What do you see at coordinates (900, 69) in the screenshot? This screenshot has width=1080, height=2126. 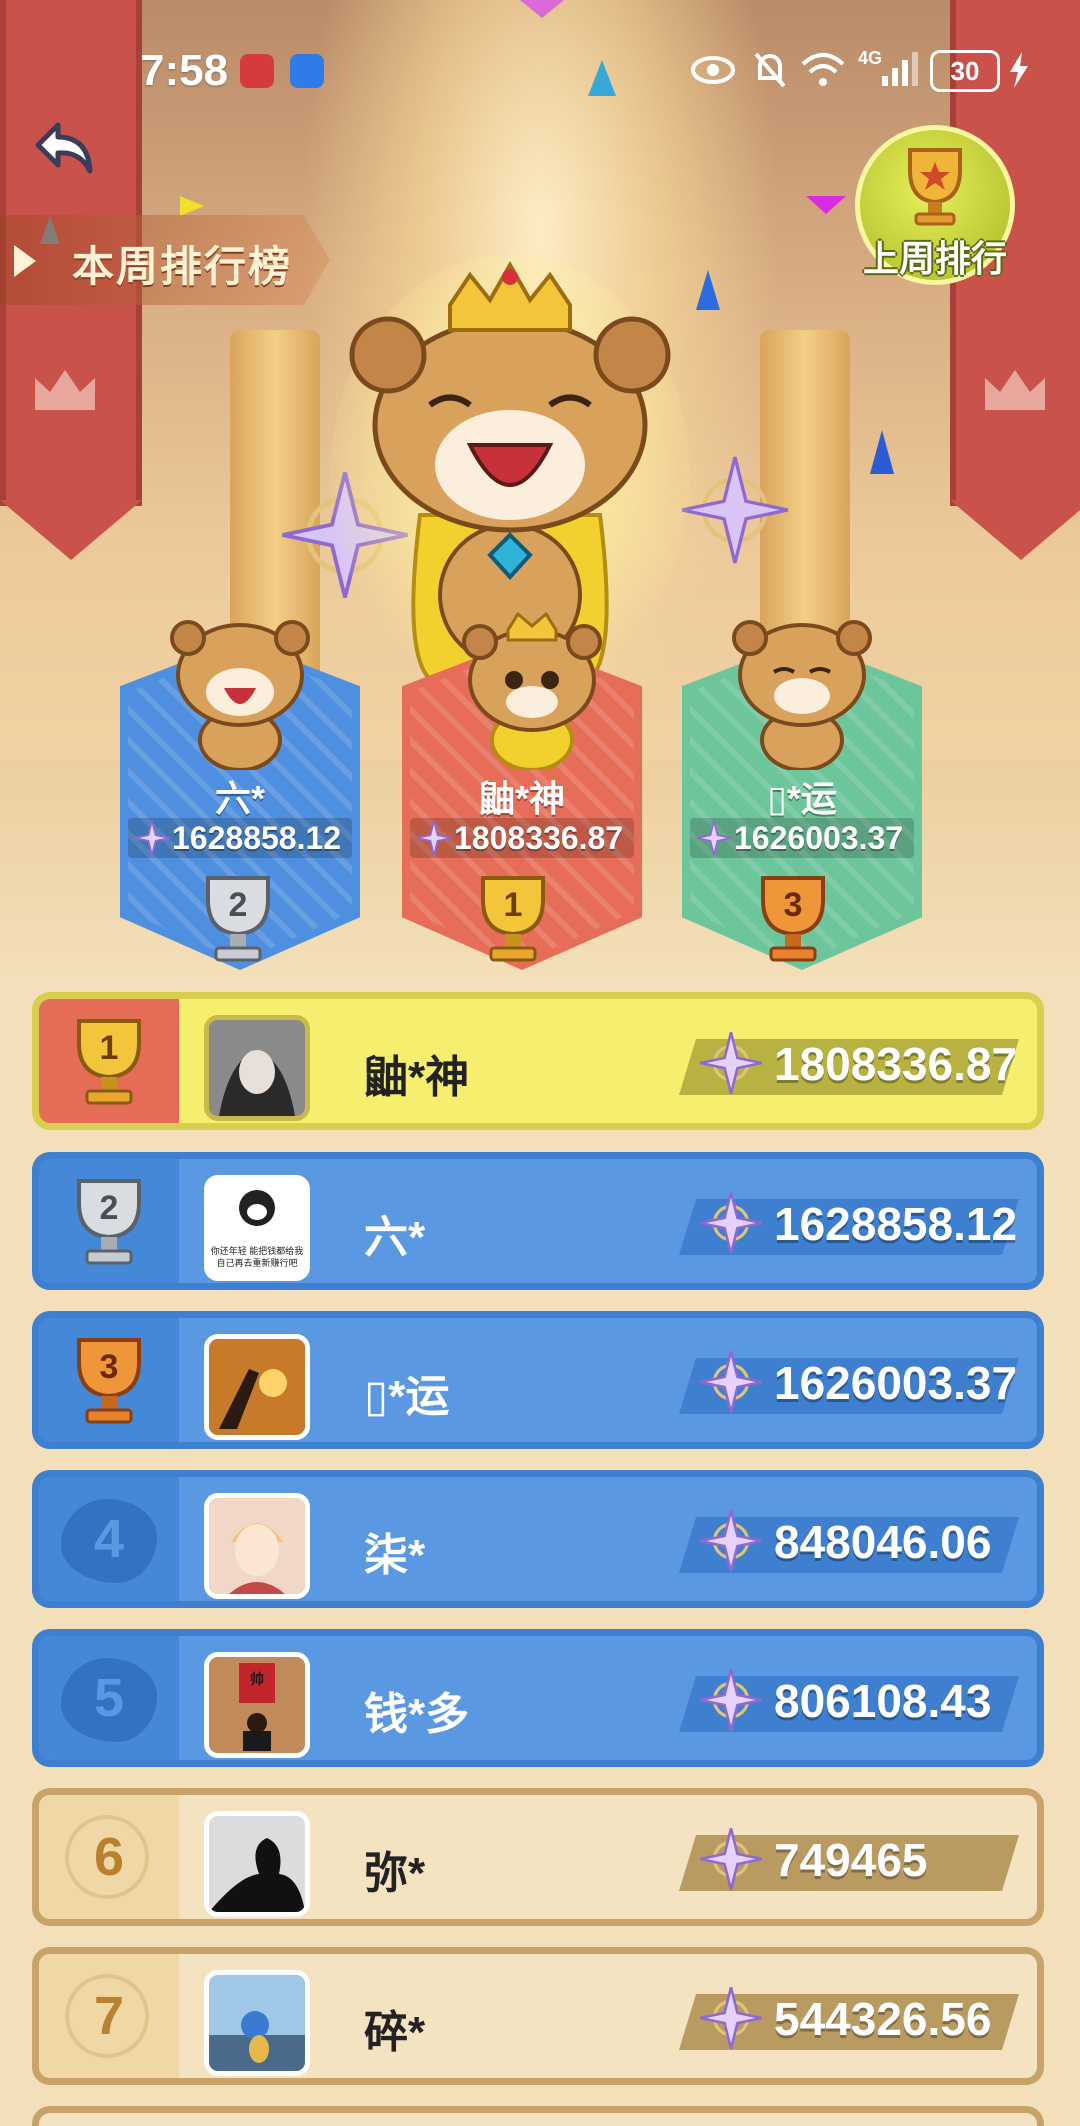 I see `signal-icon` at bounding box center [900, 69].